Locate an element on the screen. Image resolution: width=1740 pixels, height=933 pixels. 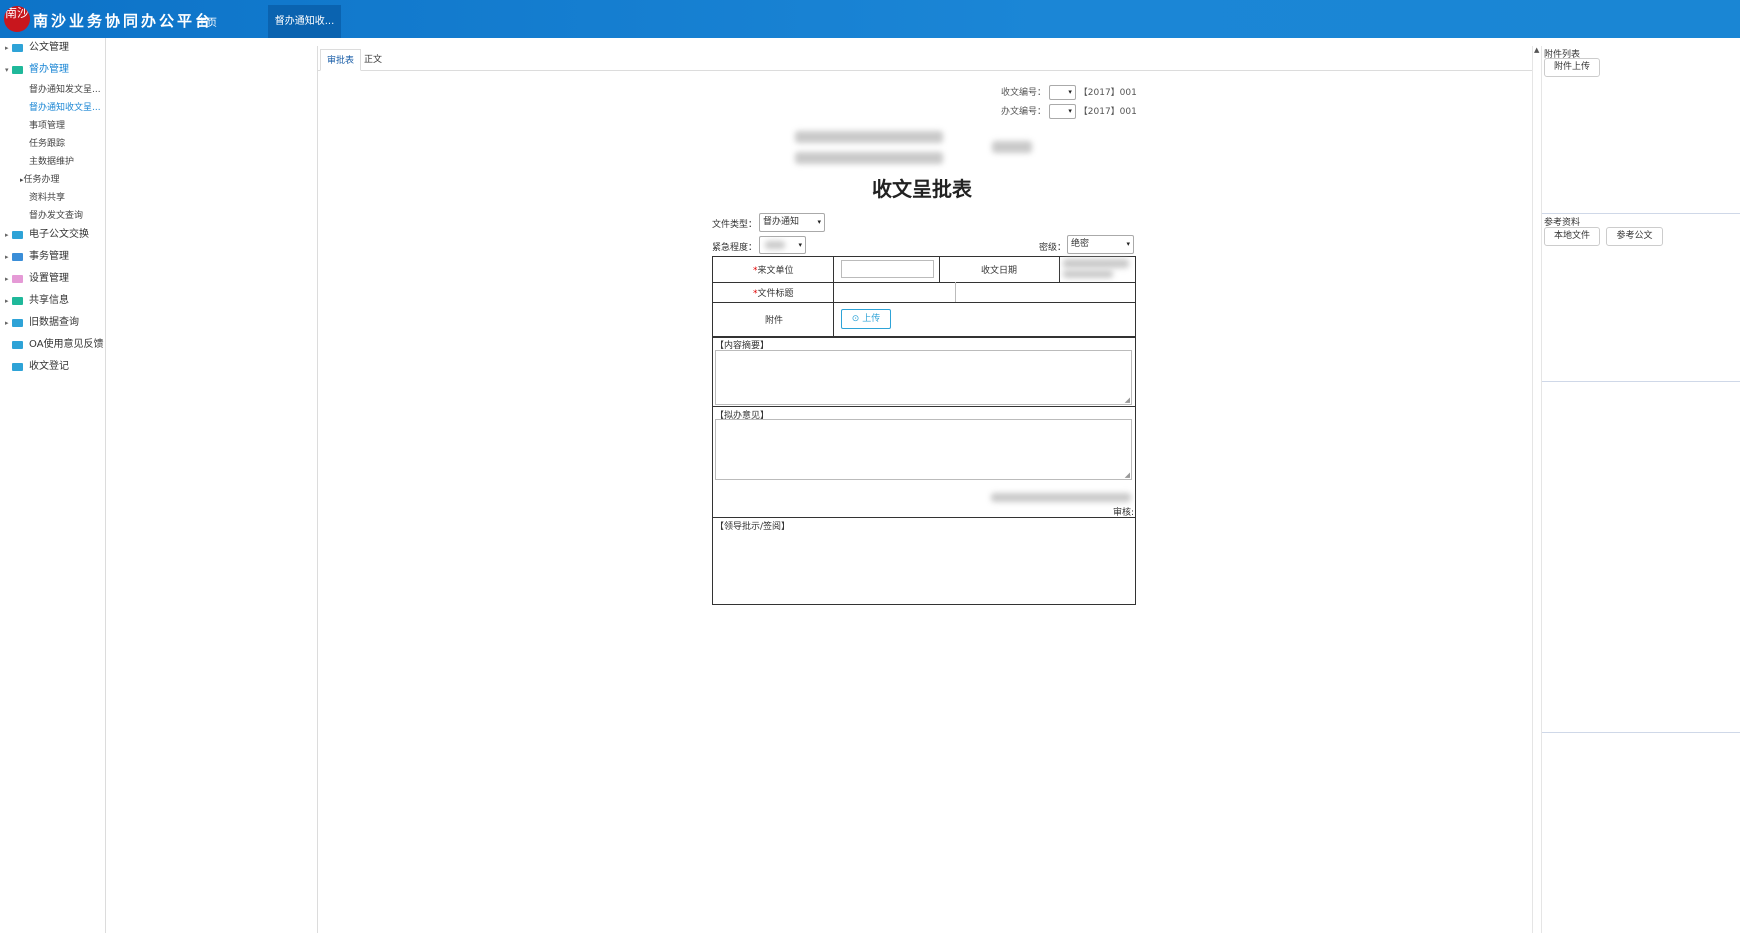
redacted-receive-date is located at coordinates (1096, 263).